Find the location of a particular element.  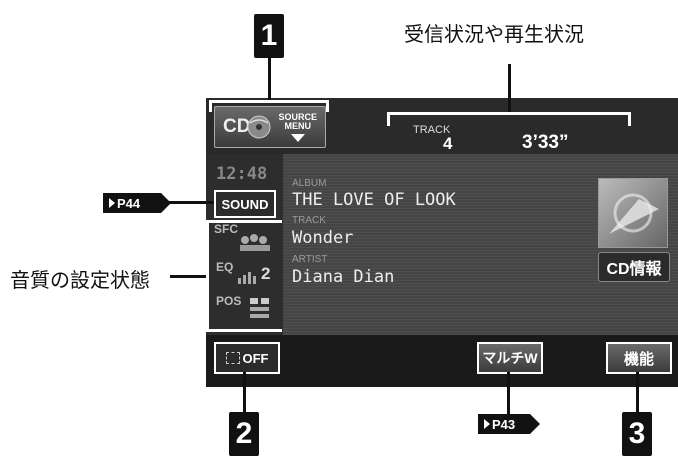

audience-icon is located at coordinates (255, 240).